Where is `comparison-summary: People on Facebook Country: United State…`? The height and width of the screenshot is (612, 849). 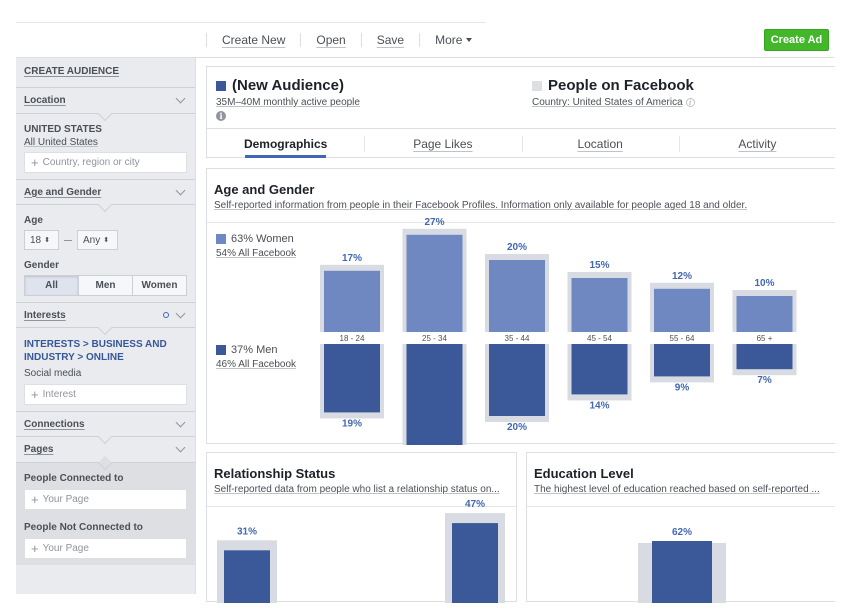 comparison-summary: People on Facebook Country: United State… is located at coordinates (613, 92).